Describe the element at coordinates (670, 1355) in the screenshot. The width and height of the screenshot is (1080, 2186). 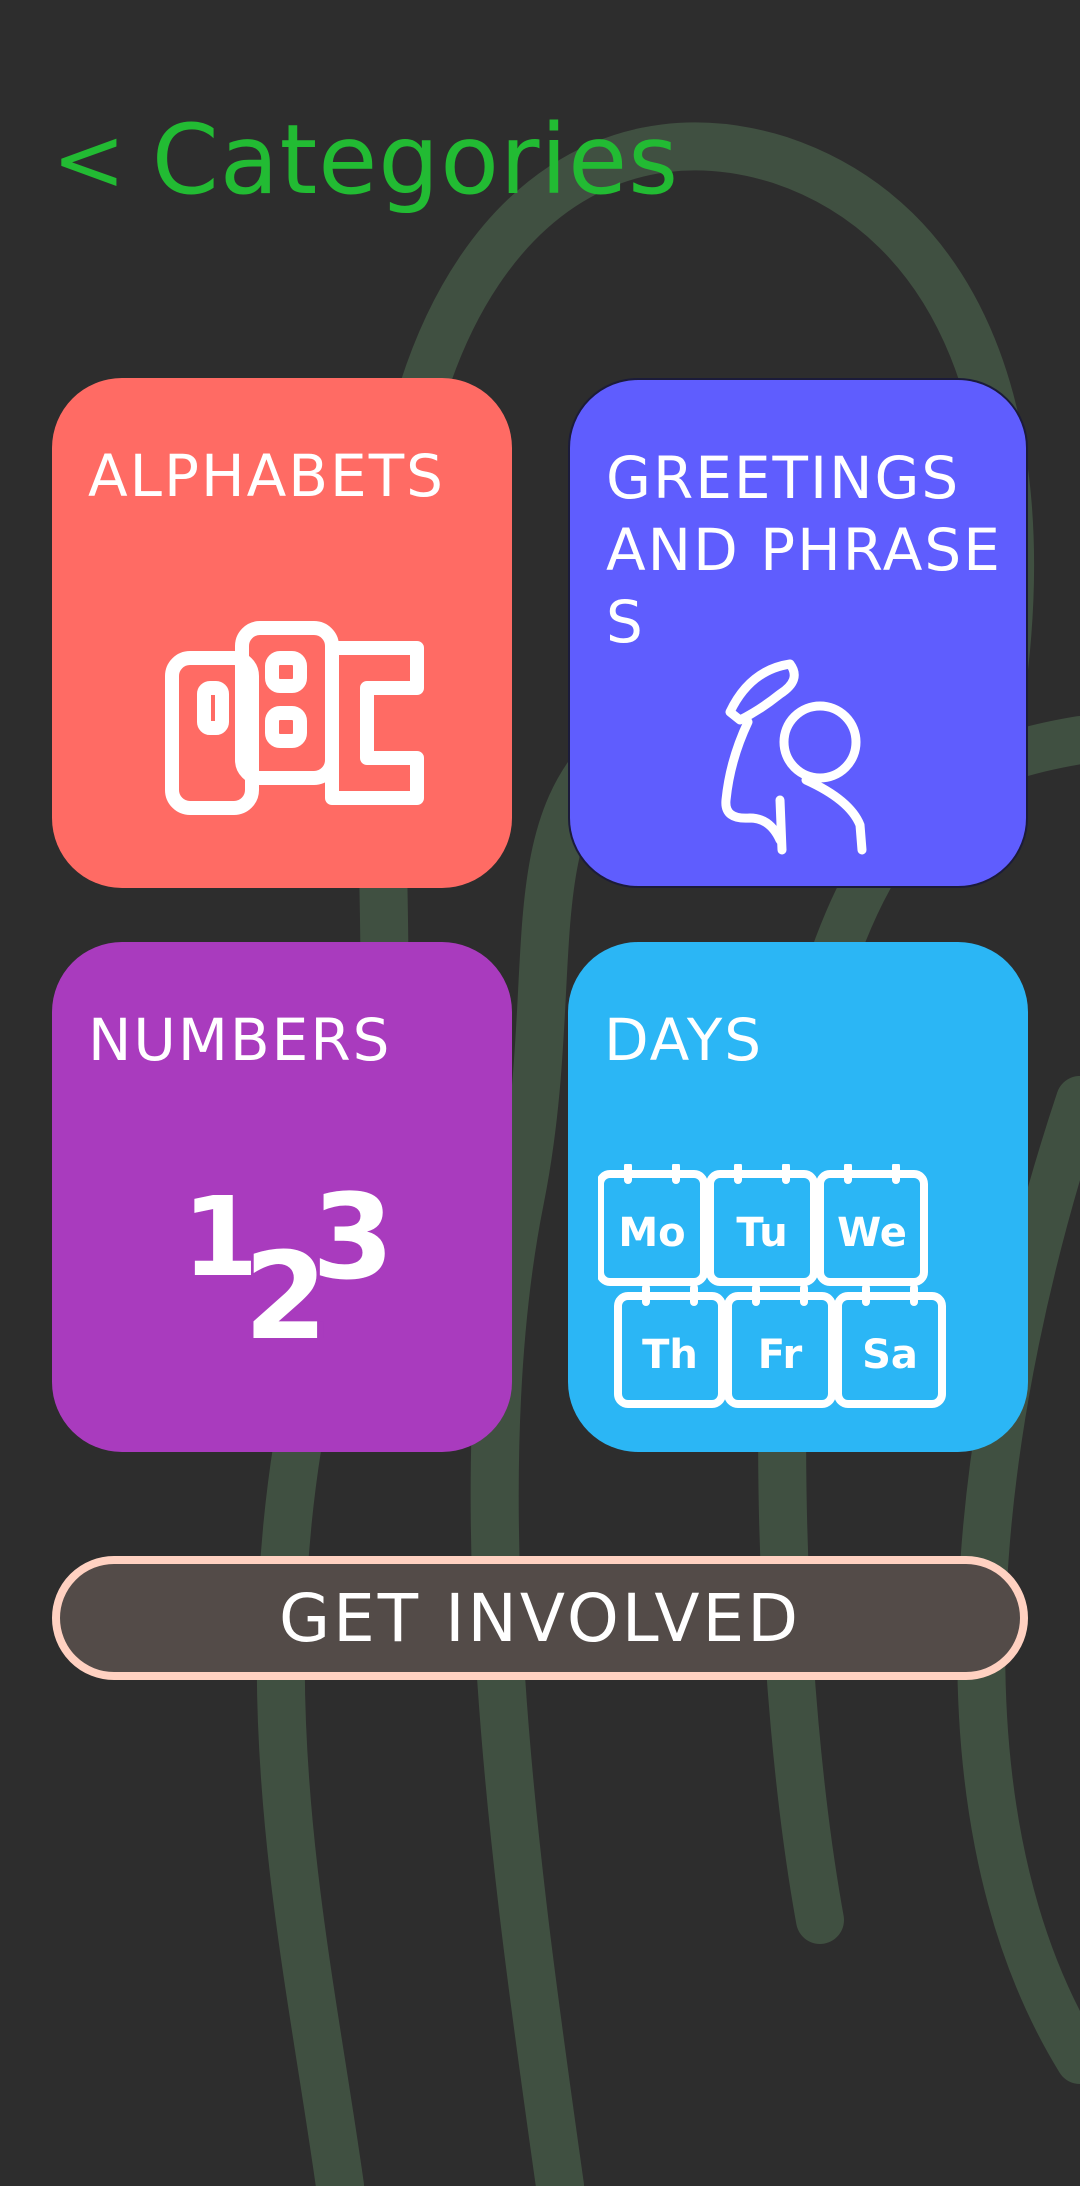
I see `calendar-day-label: Th` at that location.